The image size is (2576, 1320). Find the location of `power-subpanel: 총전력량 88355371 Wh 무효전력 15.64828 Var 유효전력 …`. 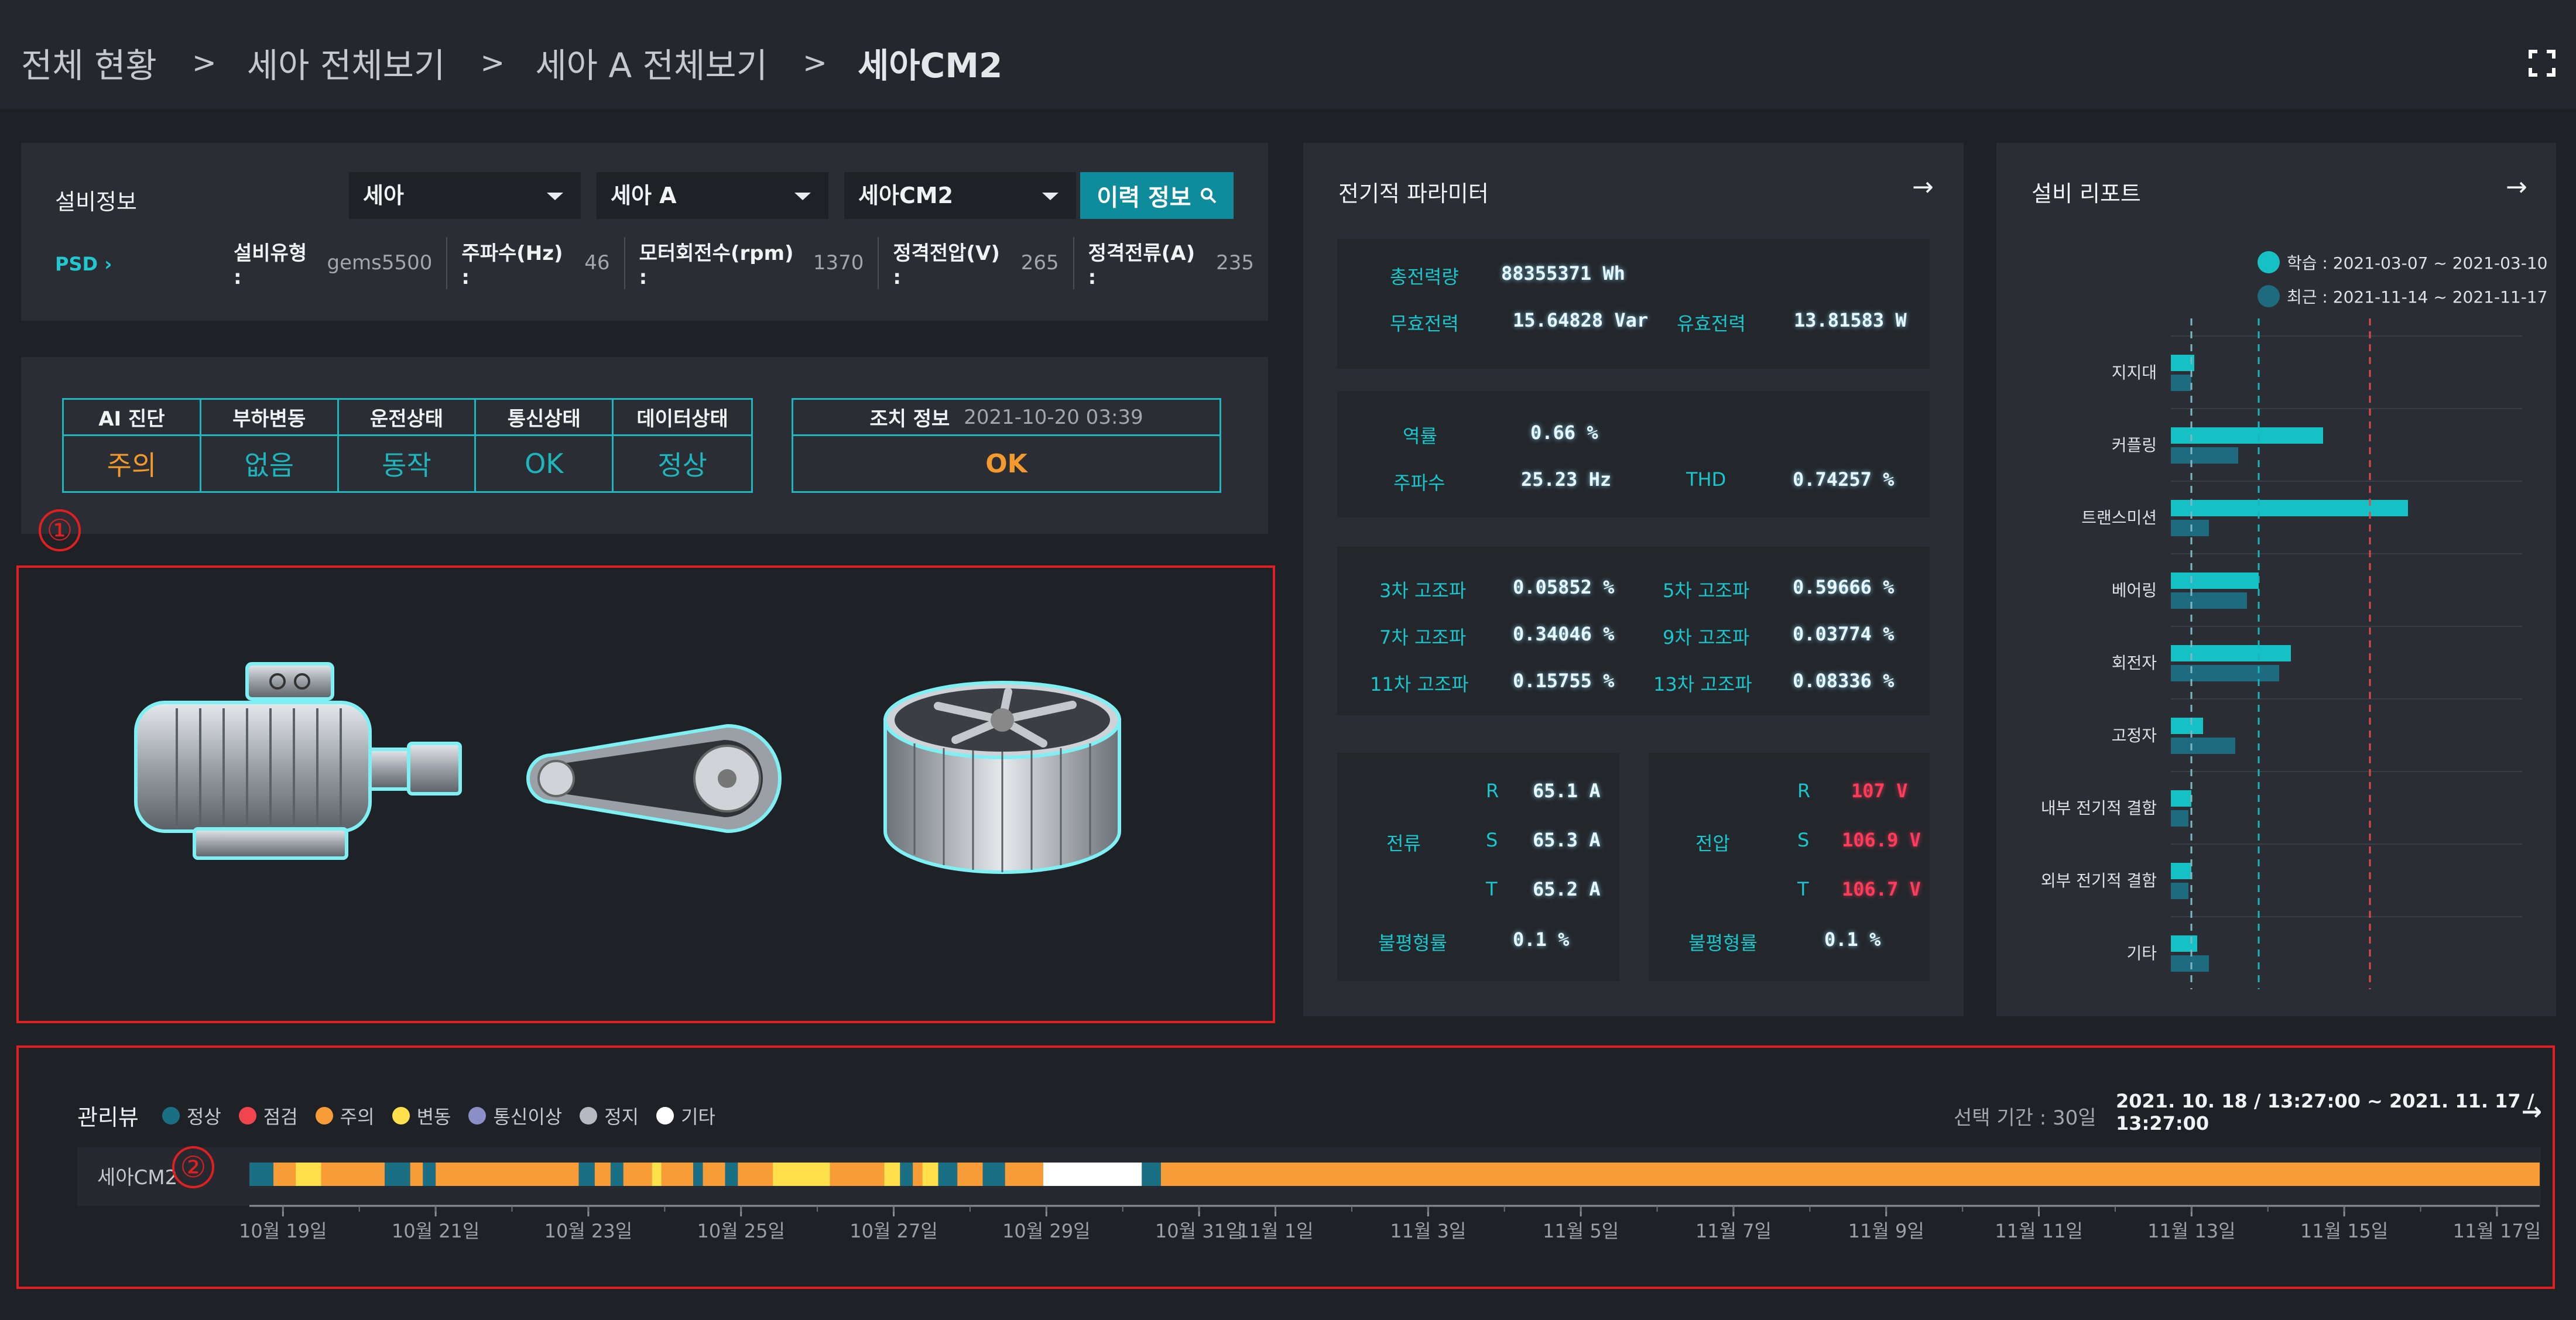

power-subpanel: 총전력량 88355371 Wh 무효전력 15.64828 Var 유효전력 … is located at coordinates (1633, 304).